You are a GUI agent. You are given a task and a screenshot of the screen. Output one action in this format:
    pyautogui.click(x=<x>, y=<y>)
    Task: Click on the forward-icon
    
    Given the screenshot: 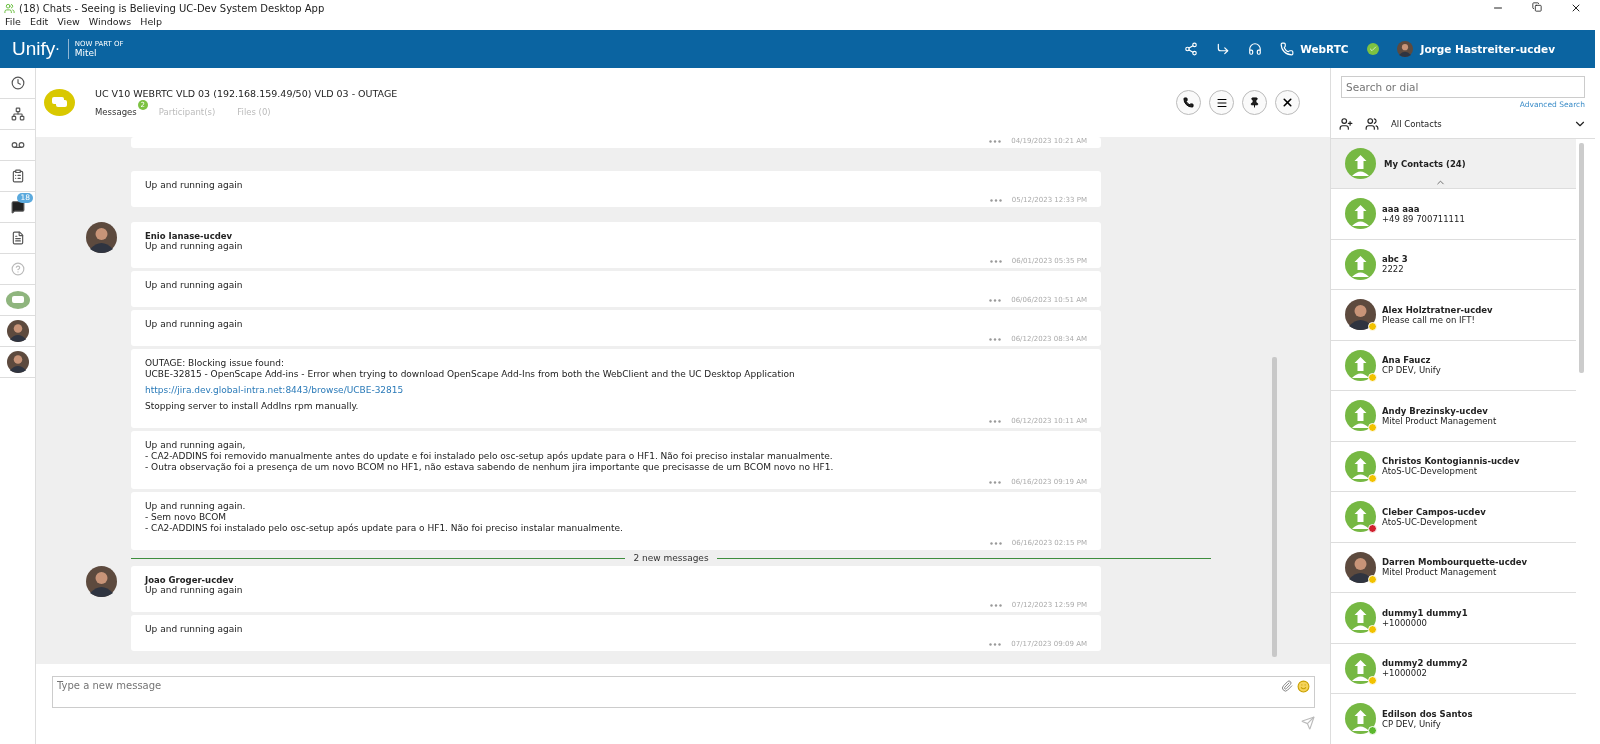 What is the action you would take?
    pyautogui.click(x=1223, y=49)
    